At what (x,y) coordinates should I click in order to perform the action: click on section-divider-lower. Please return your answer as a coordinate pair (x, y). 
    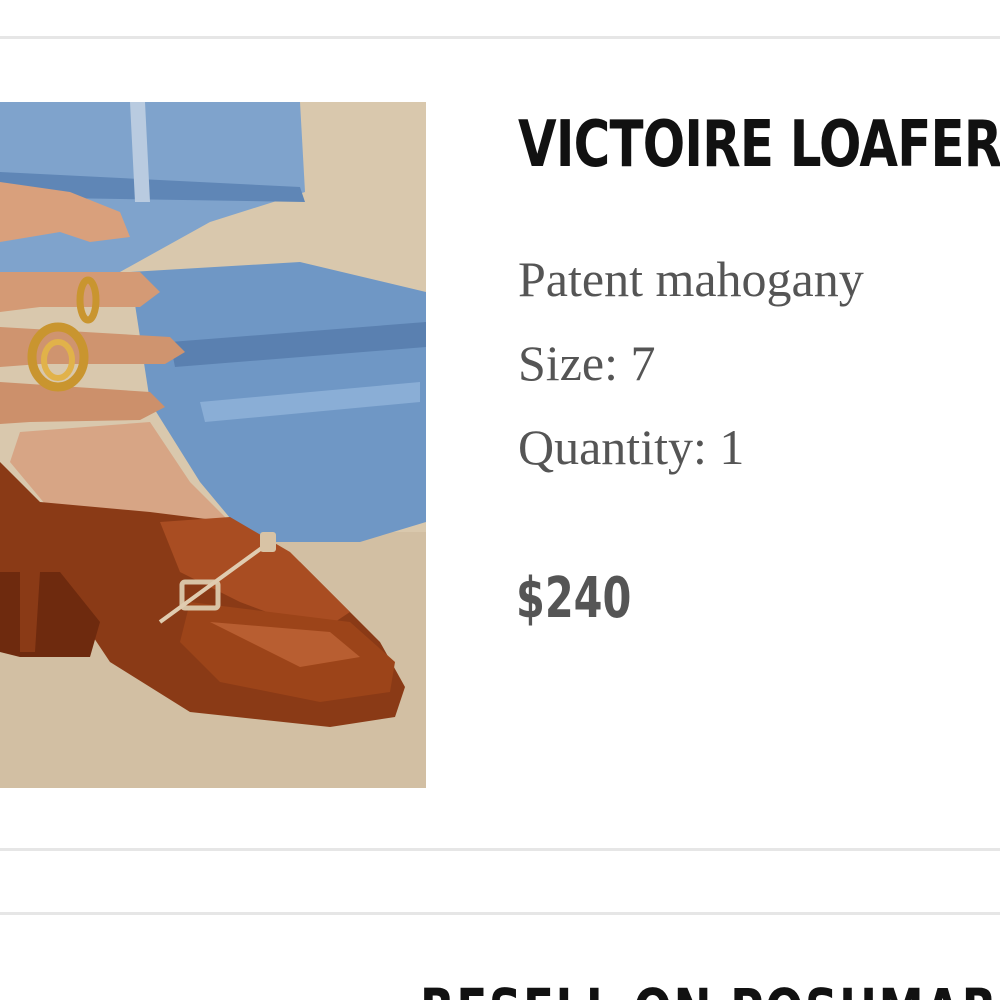
    Looking at the image, I should click on (500, 913).